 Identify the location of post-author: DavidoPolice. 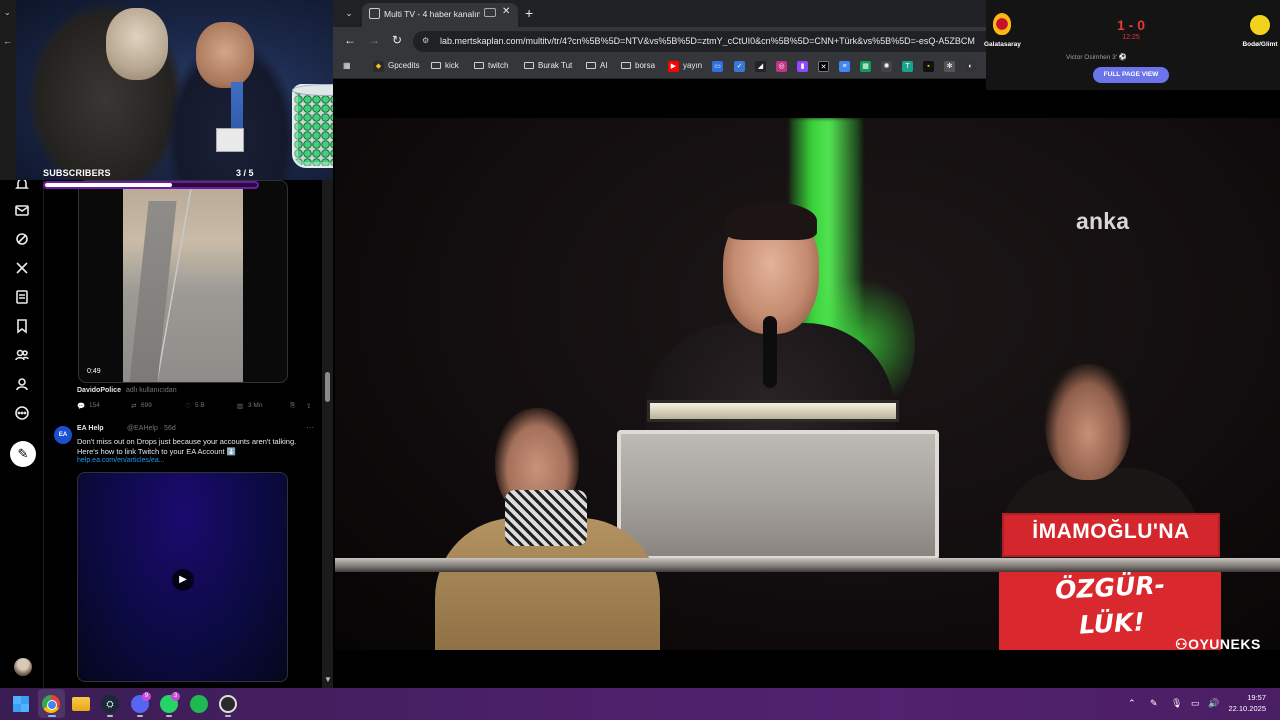
(99, 390).